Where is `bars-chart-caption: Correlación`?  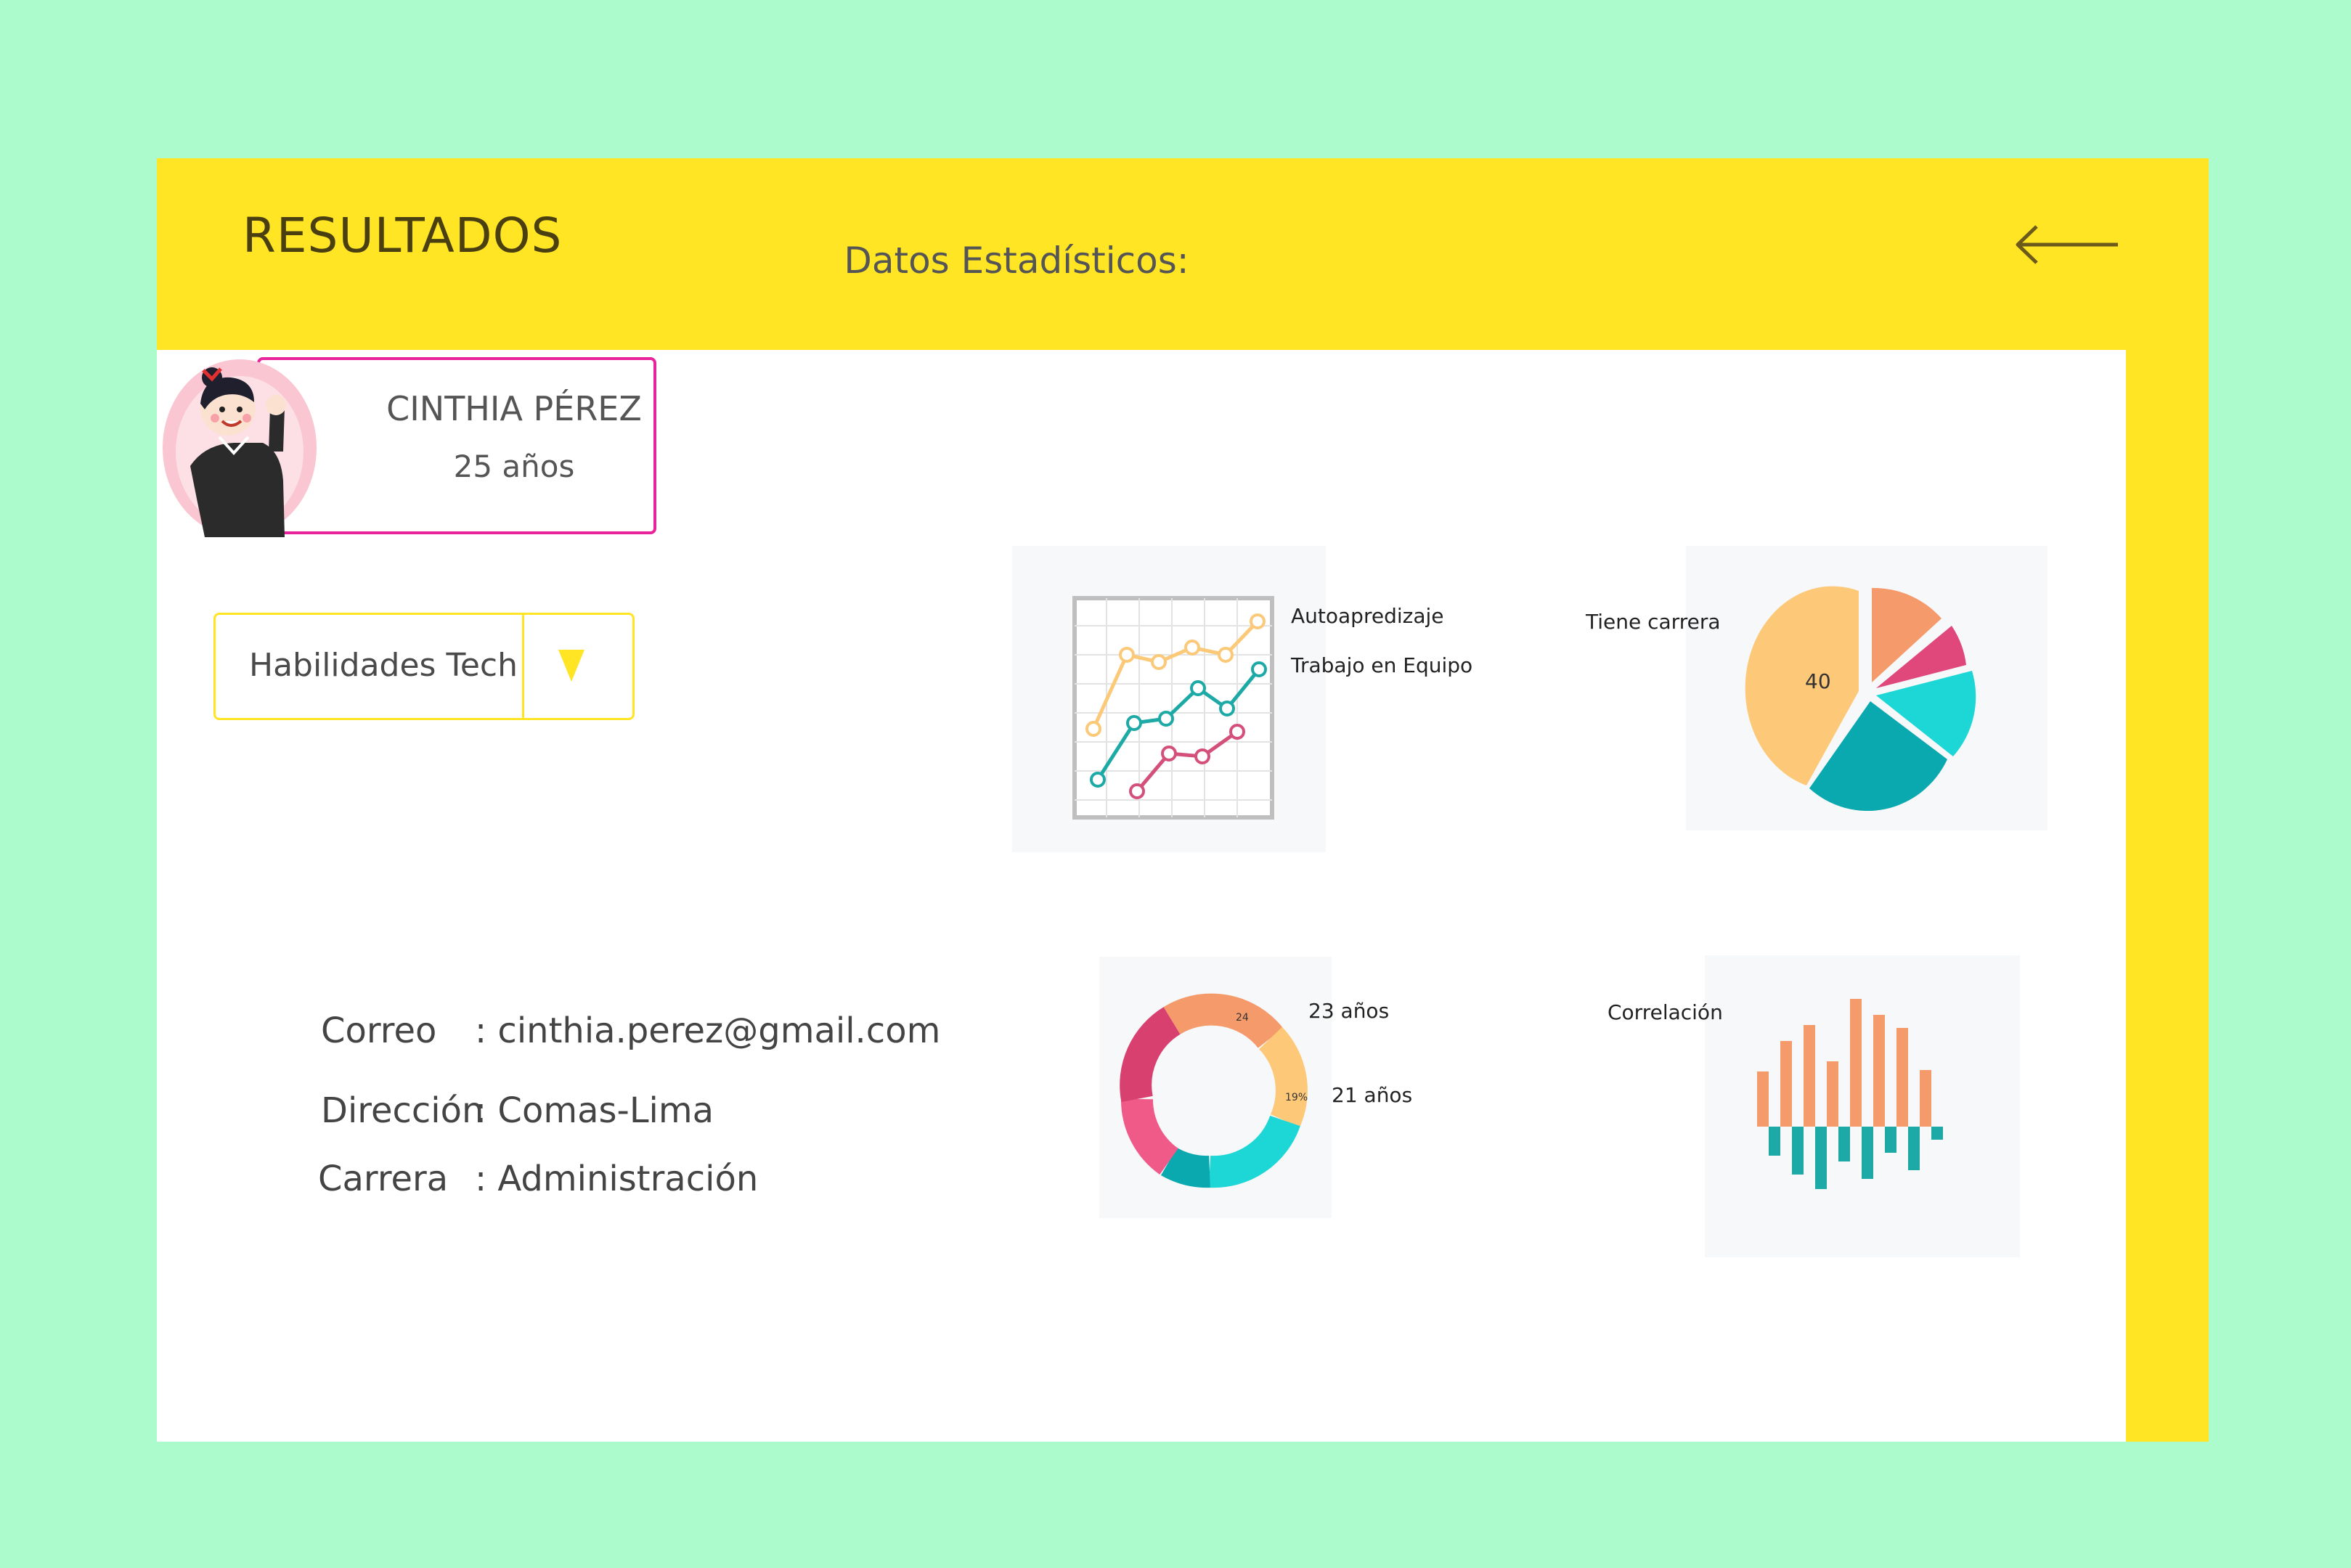 bars-chart-caption: Correlación is located at coordinates (1665, 1012).